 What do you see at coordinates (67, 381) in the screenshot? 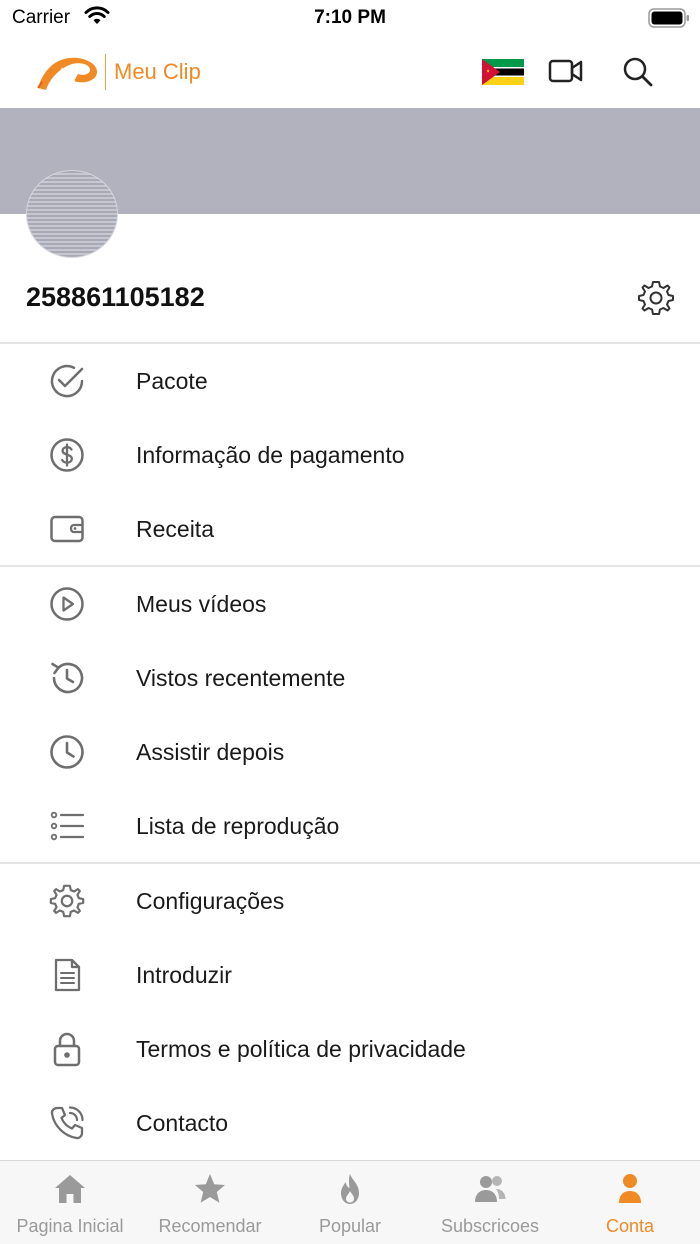
I see `check-circle-icon` at bounding box center [67, 381].